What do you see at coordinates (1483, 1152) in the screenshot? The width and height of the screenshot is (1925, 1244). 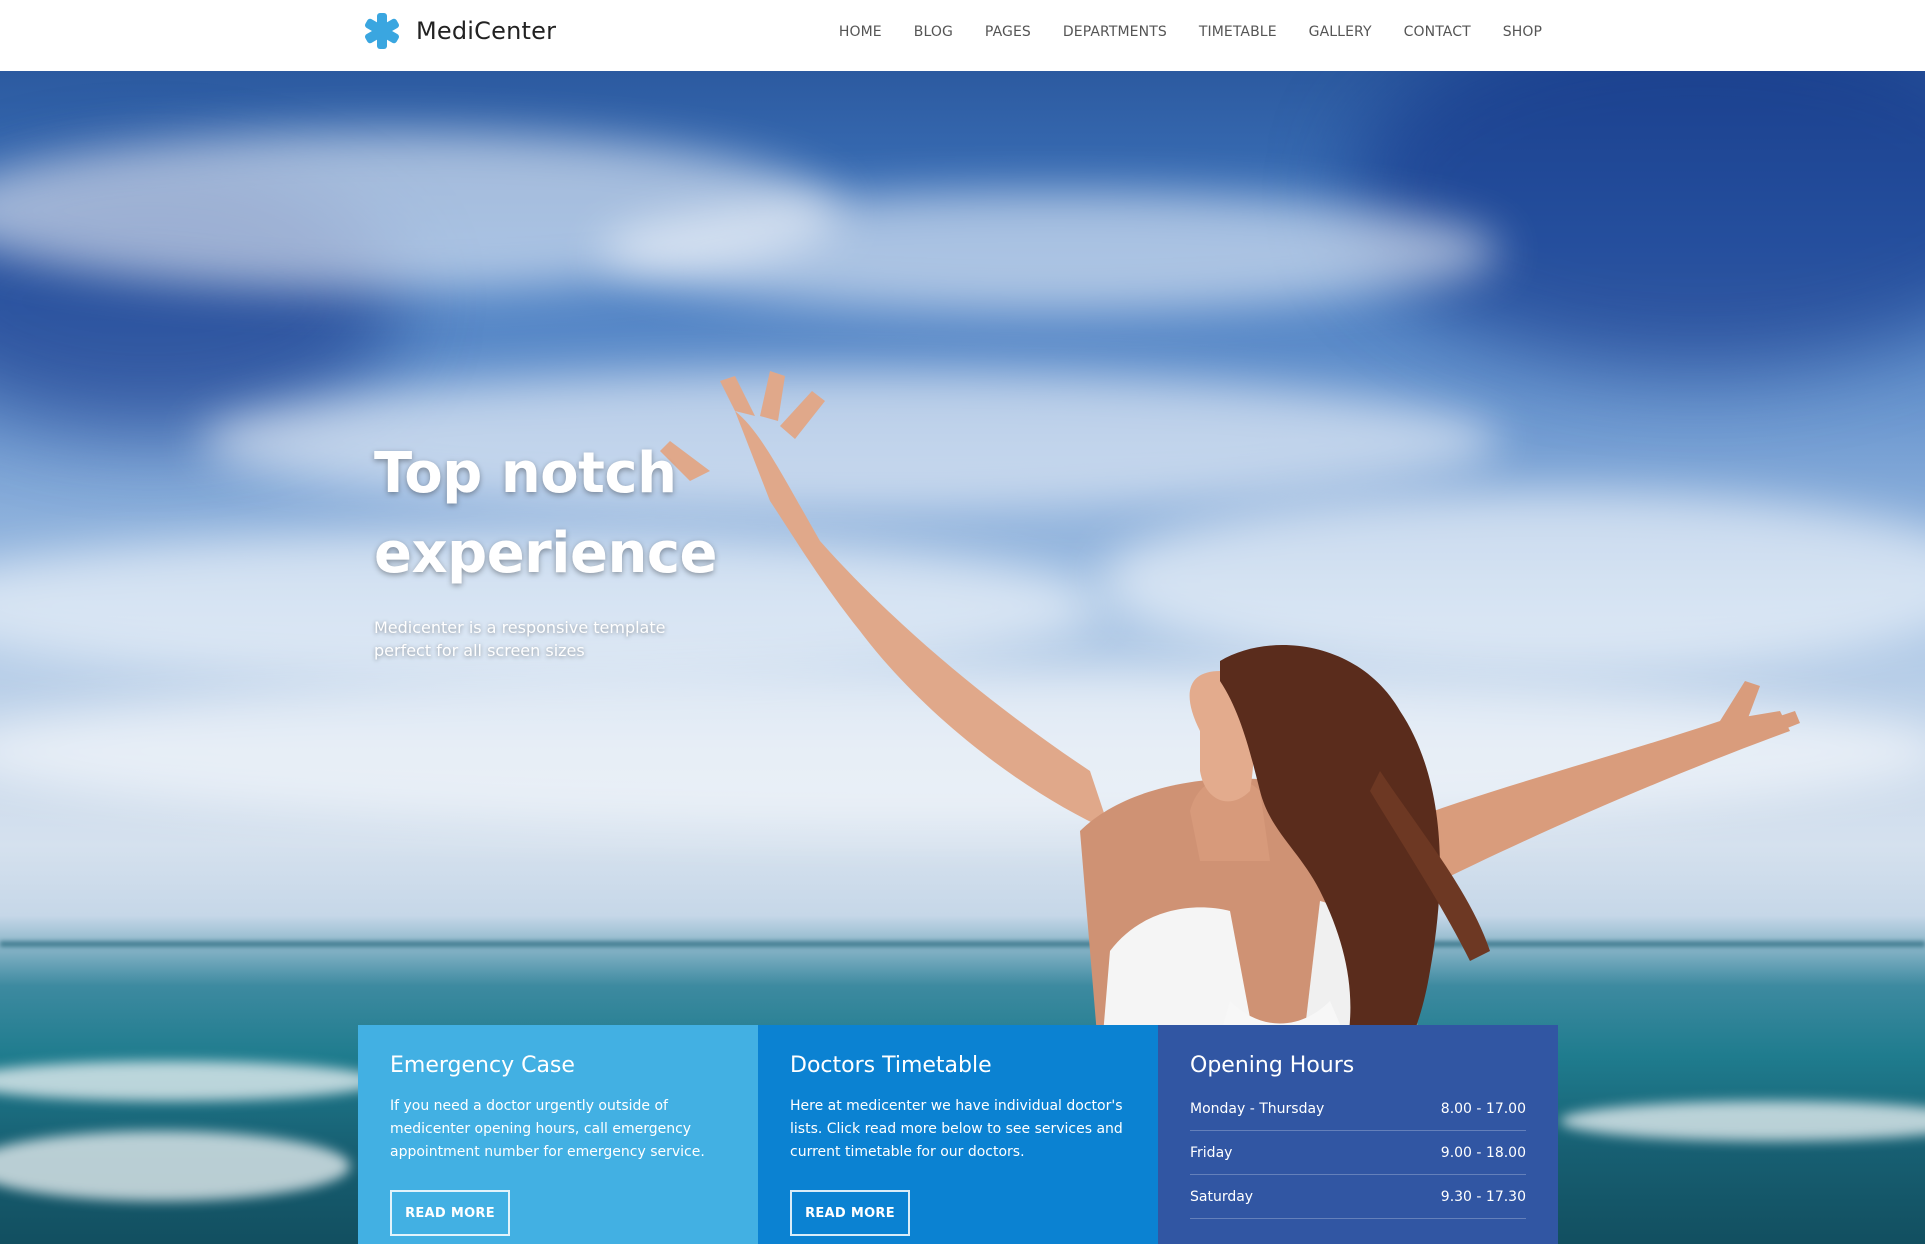 I see `hours-time: 9.00 - 18.00` at bounding box center [1483, 1152].